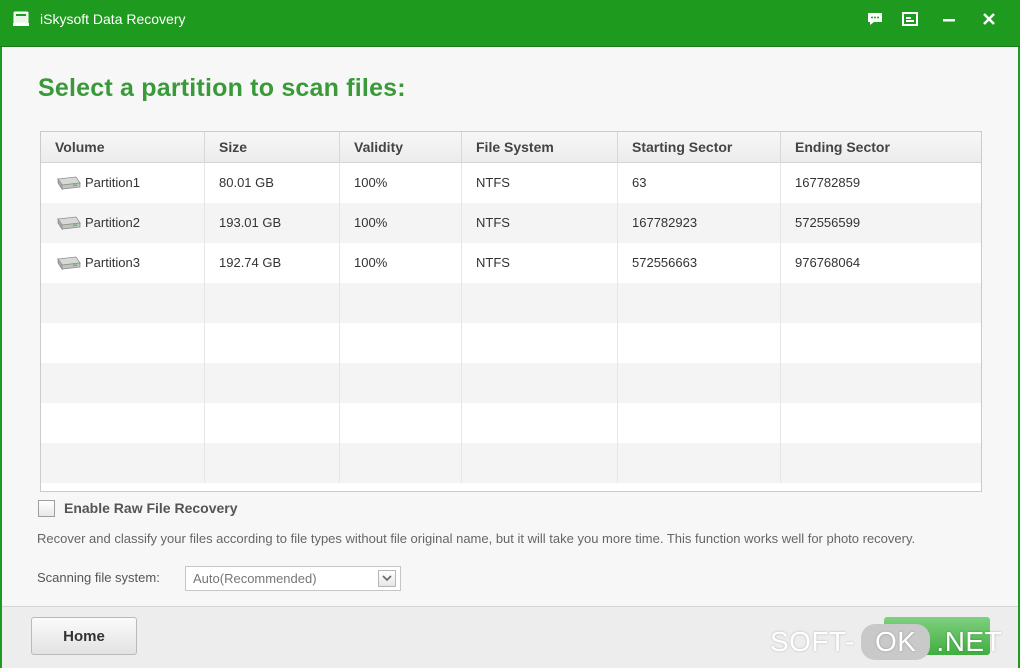 Image resolution: width=1020 pixels, height=668 pixels. I want to click on size-cell: 193.01 GB, so click(272, 223).